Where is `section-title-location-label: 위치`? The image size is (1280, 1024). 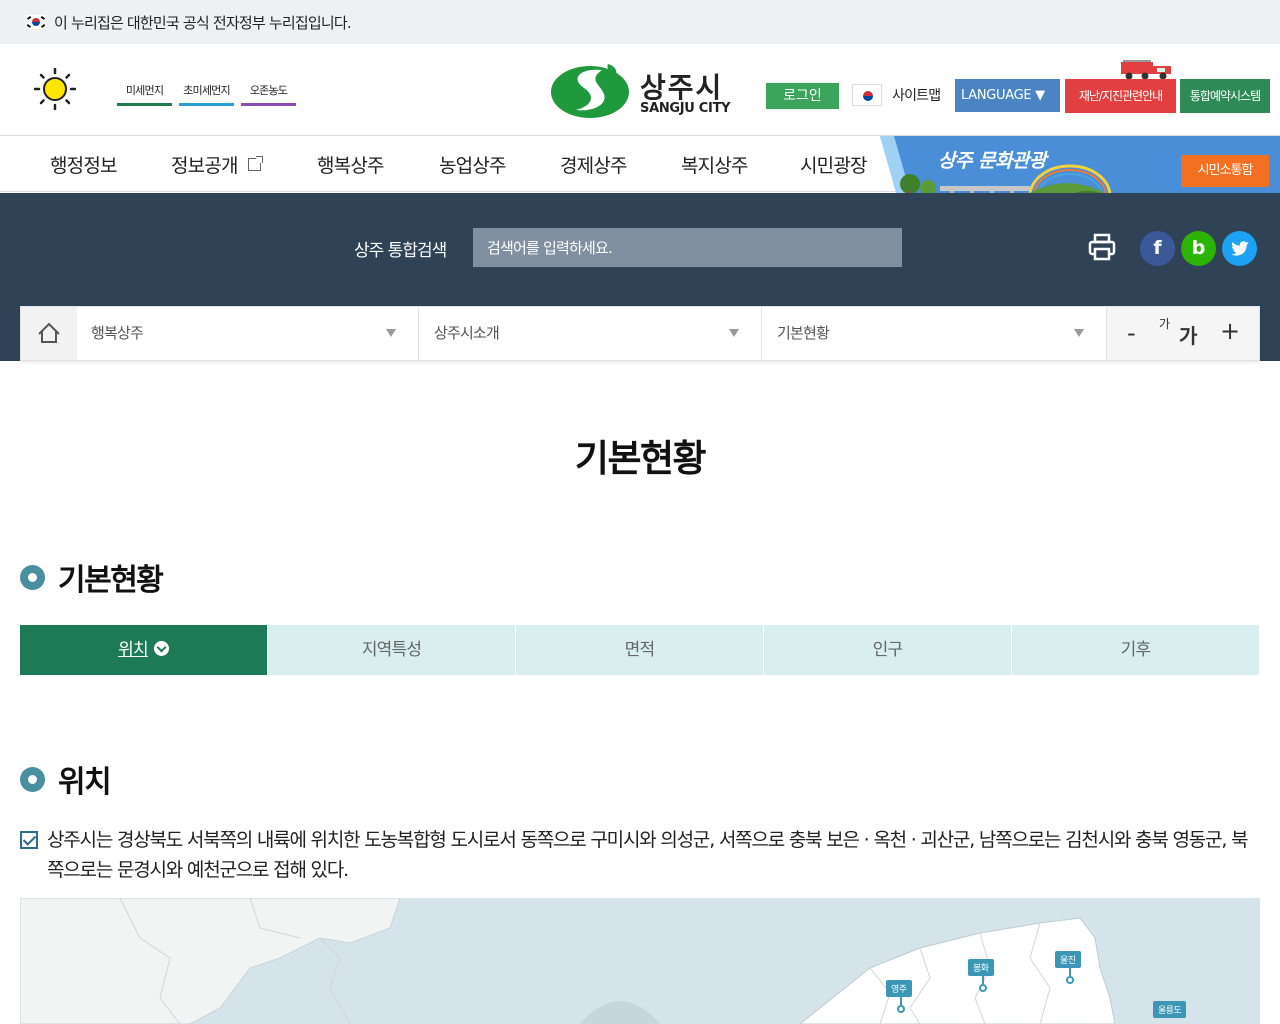
section-title-location-label: 위치 is located at coordinates (85, 782).